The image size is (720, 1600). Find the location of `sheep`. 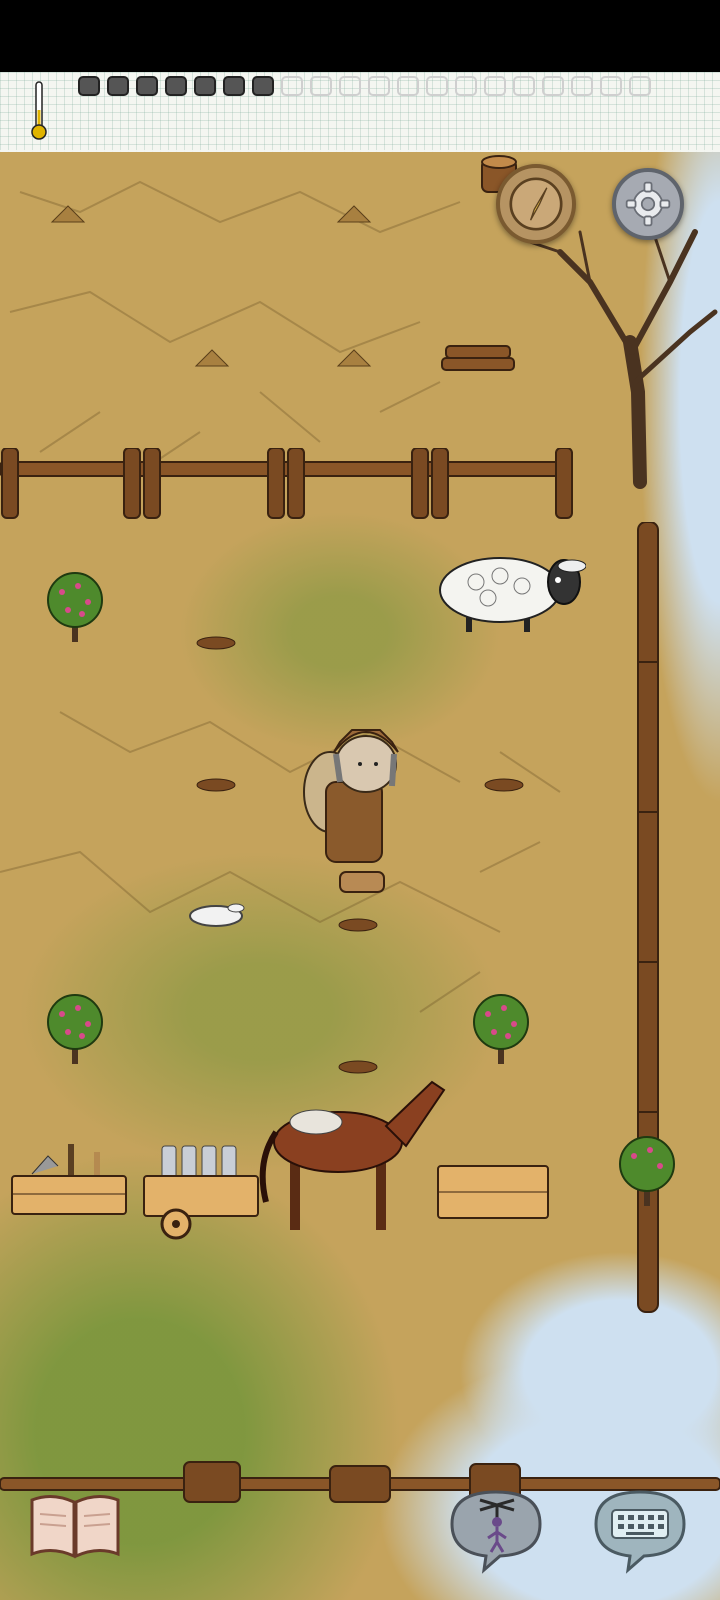

sheep is located at coordinates (511, 595).